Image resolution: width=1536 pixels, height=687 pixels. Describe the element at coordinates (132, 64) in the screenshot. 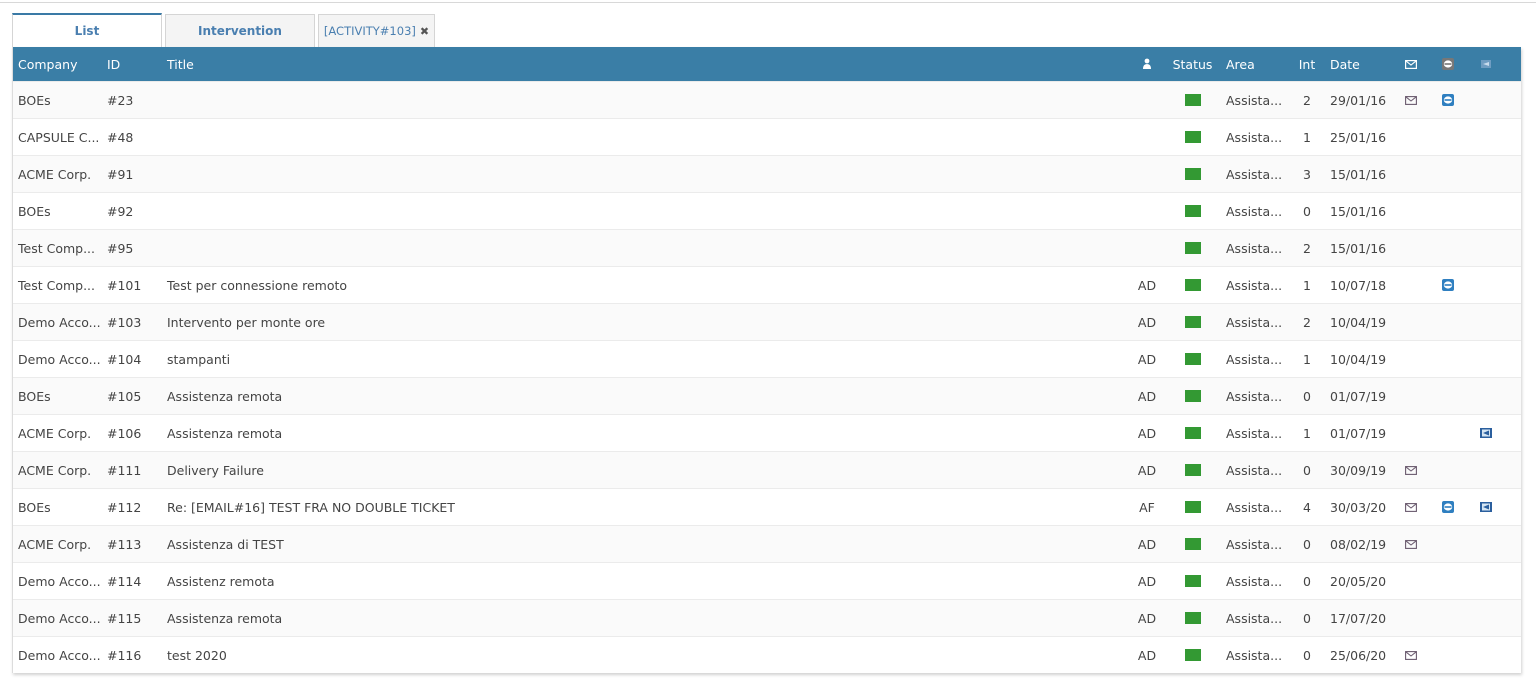

I see `col-header-id: ID` at that location.